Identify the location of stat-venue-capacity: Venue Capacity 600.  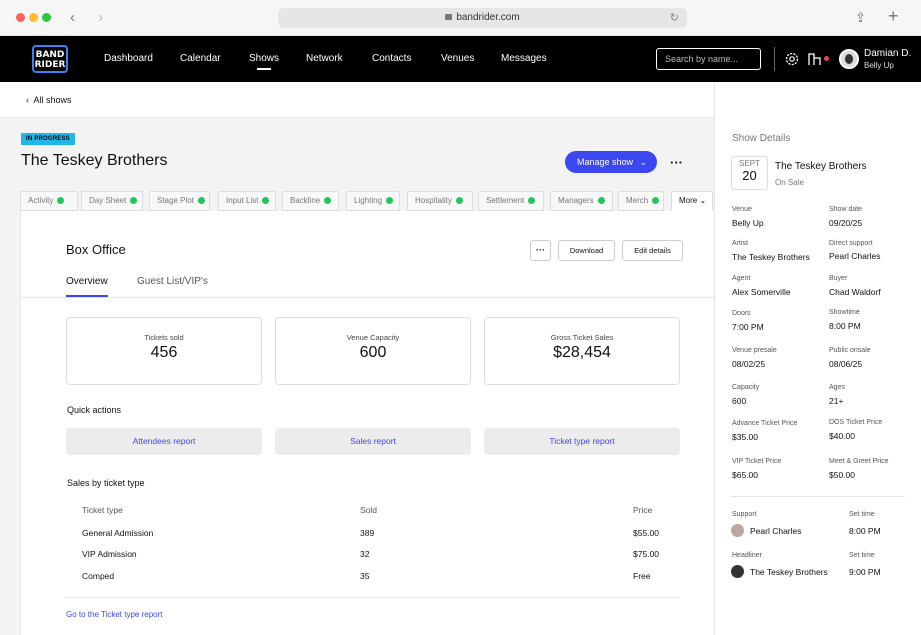
(373, 351).